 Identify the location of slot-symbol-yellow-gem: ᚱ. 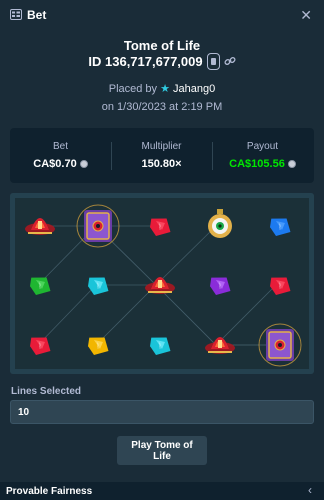
(98, 346).